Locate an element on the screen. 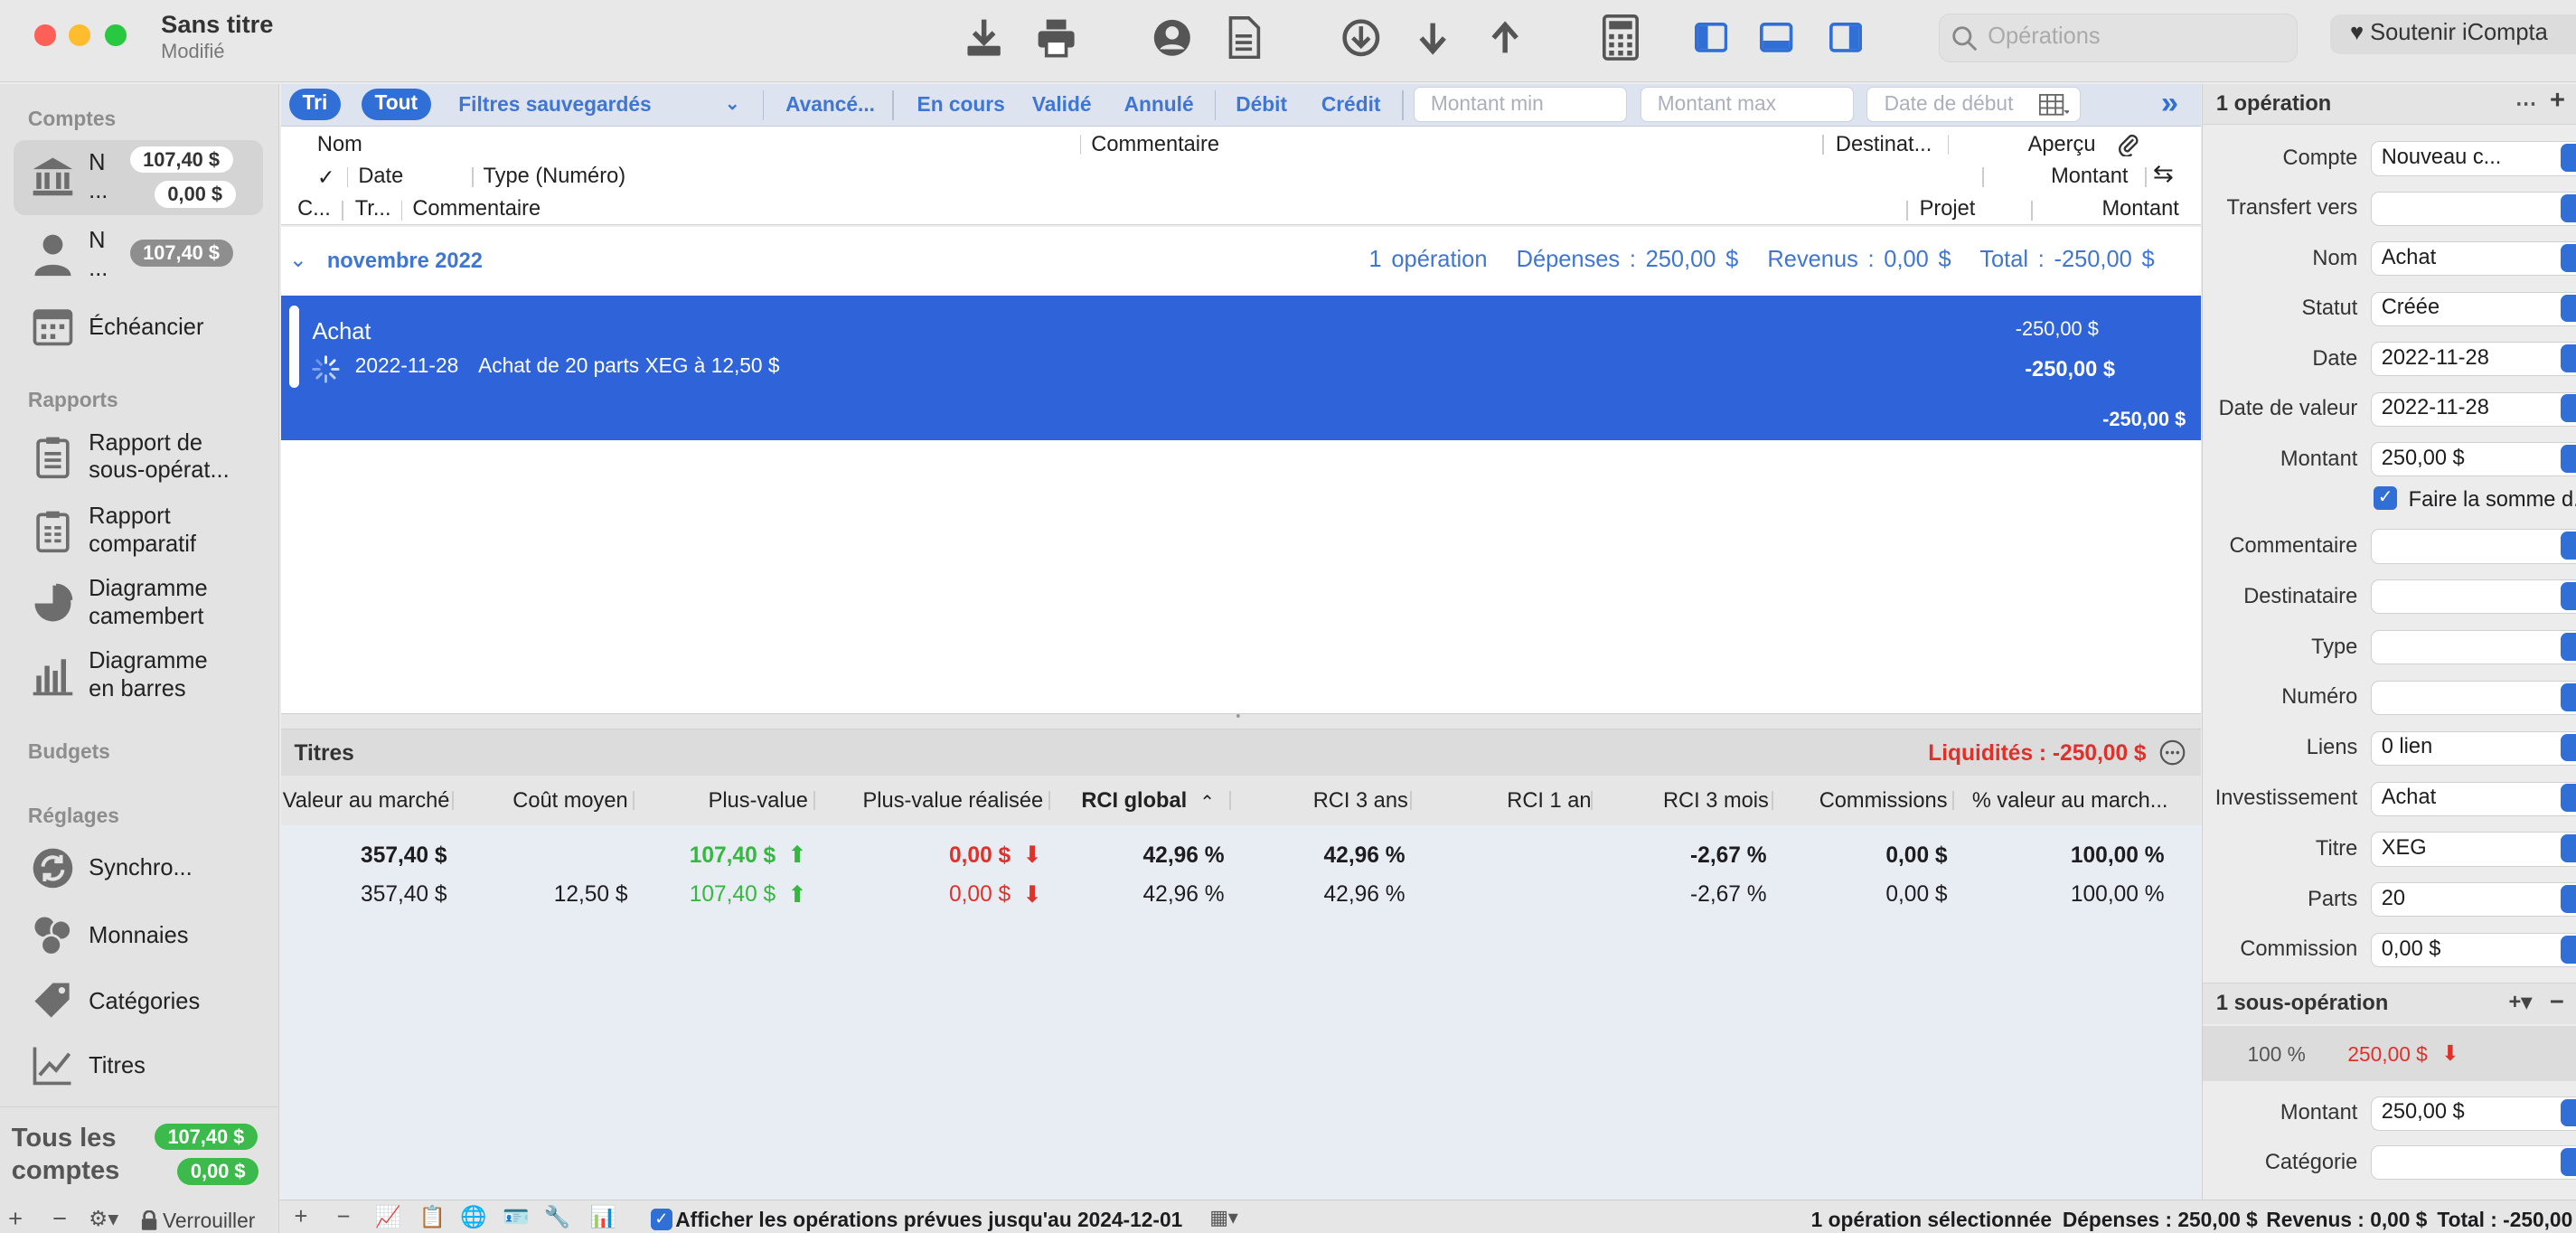 Image resolution: width=2576 pixels, height=1233 pixels. download-circle-icon is located at coordinates (1361, 38).